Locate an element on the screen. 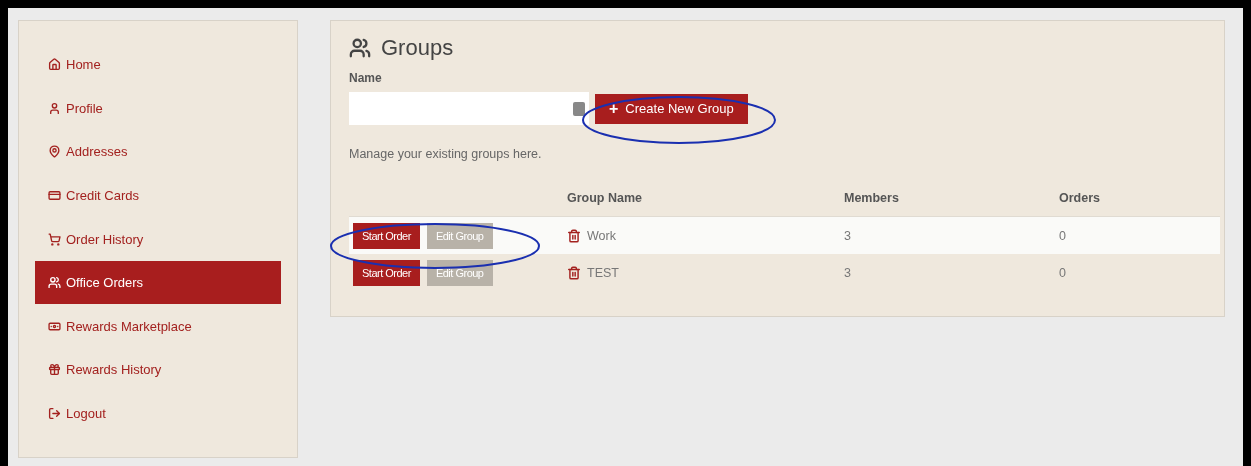  sidebar-item: Home is located at coordinates (158, 65).